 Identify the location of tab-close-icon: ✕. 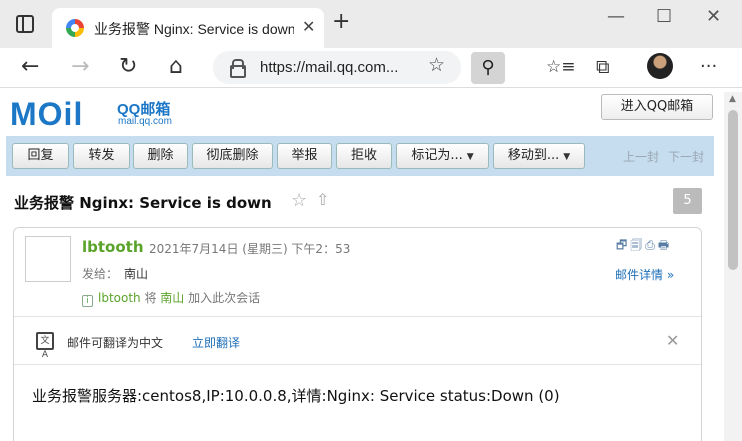
(308, 26).